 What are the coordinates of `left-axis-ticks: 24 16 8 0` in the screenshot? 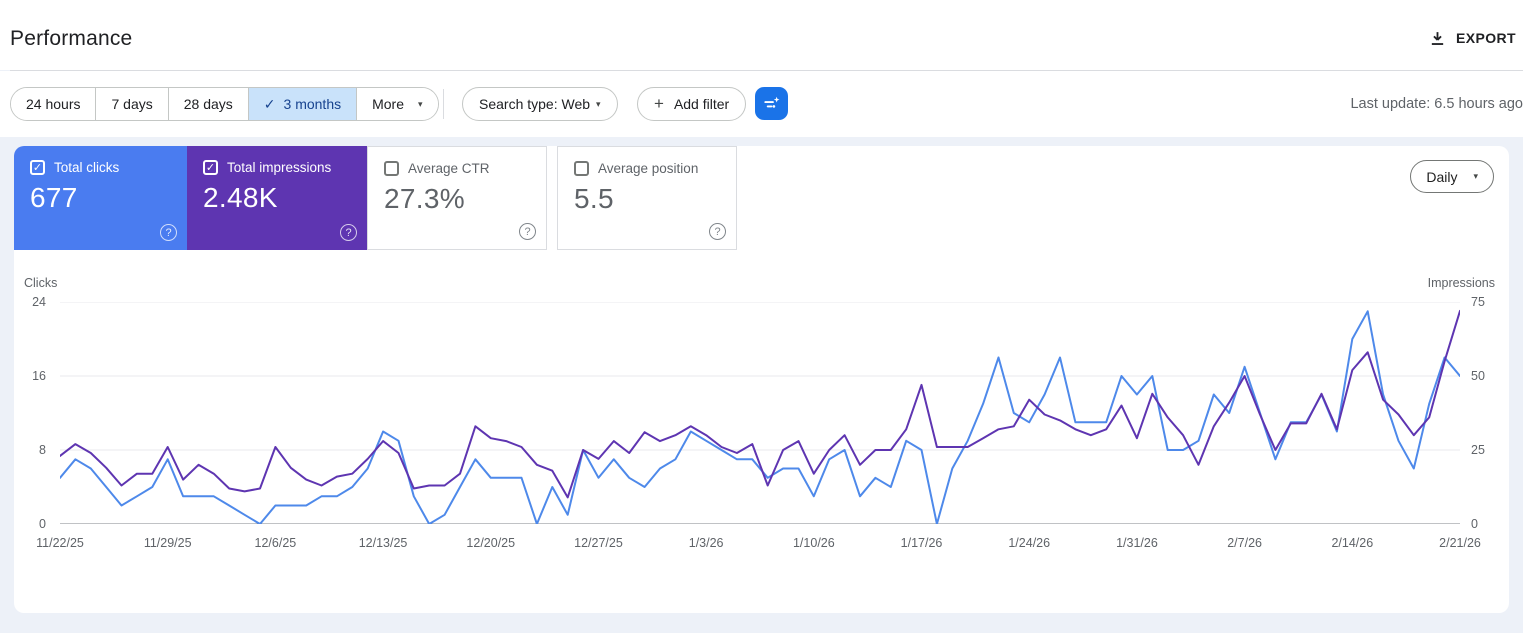 It's located at (39, 413).